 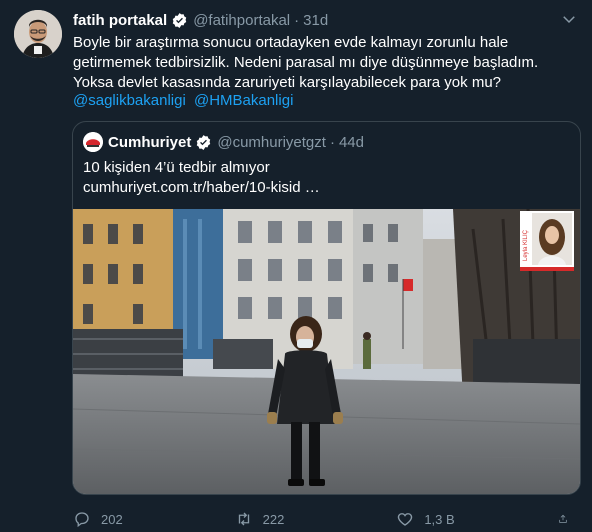 I want to click on heart-icon, so click(x=405, y=519).